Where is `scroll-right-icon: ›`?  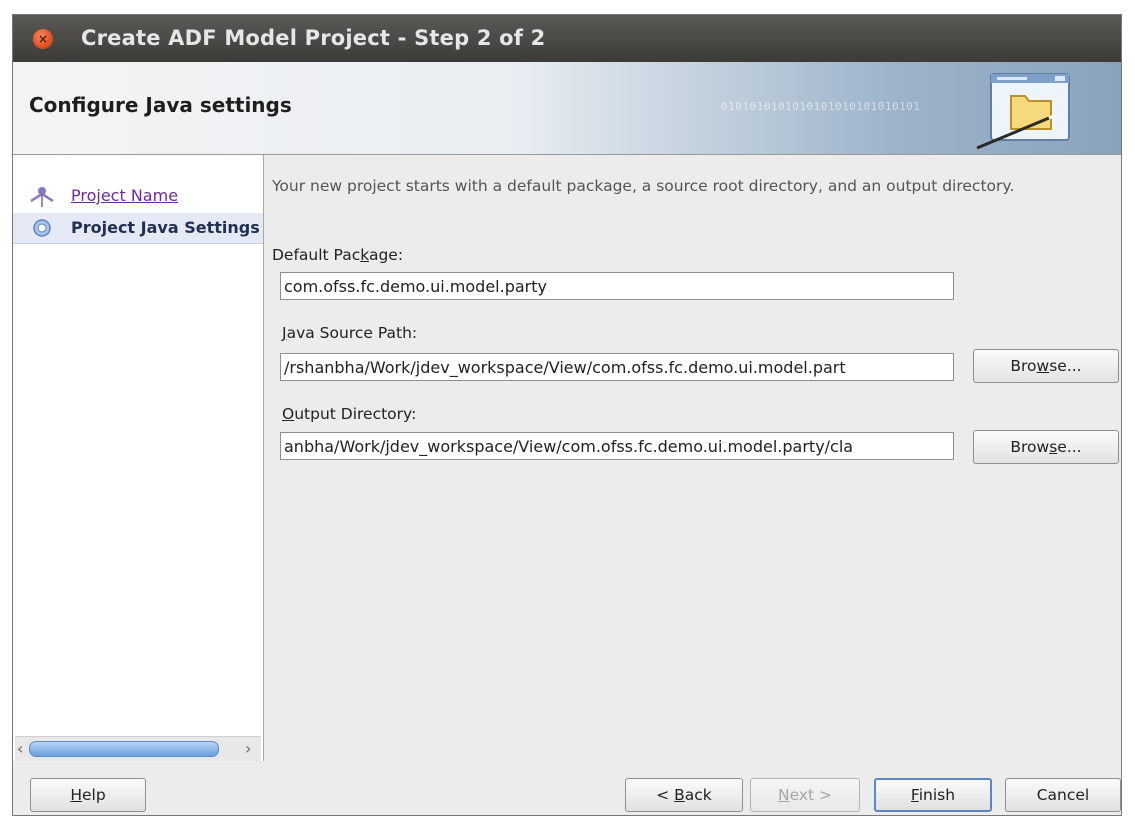 scroll-right-icon: › is located at coordinates (248, 748).